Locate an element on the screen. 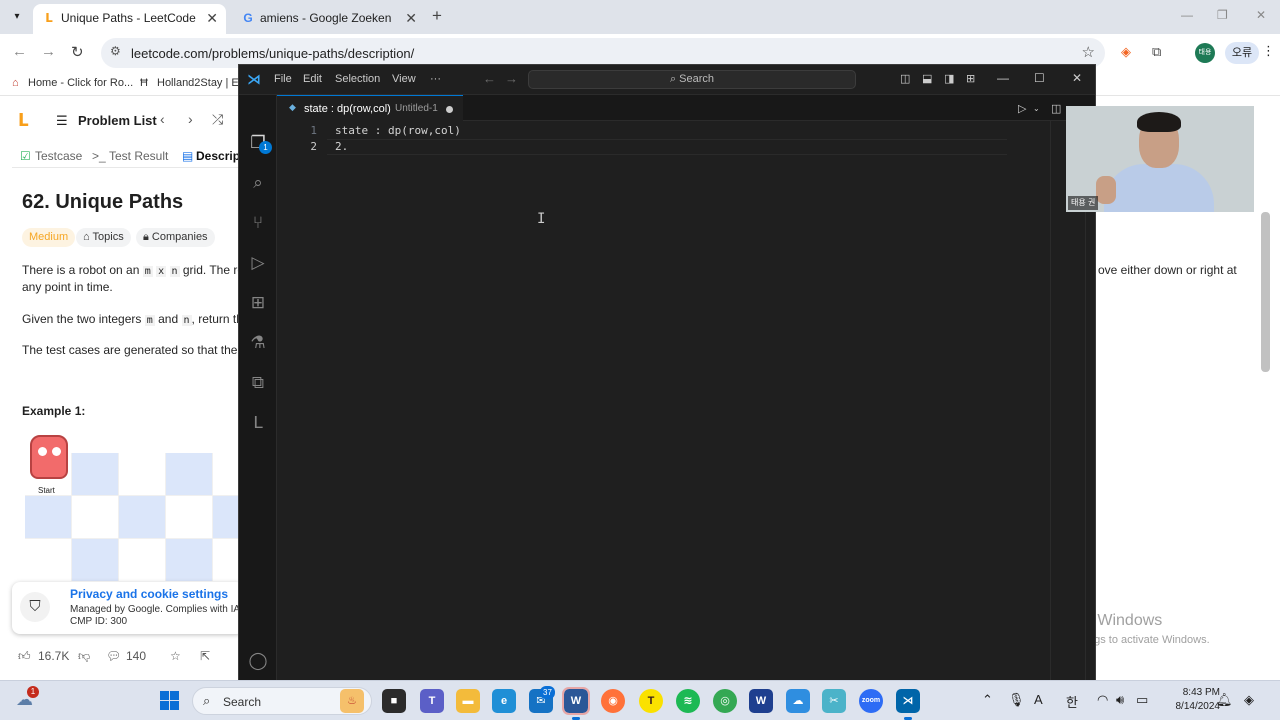  share-icon: ⇱ is located at coordinates (205, 656).